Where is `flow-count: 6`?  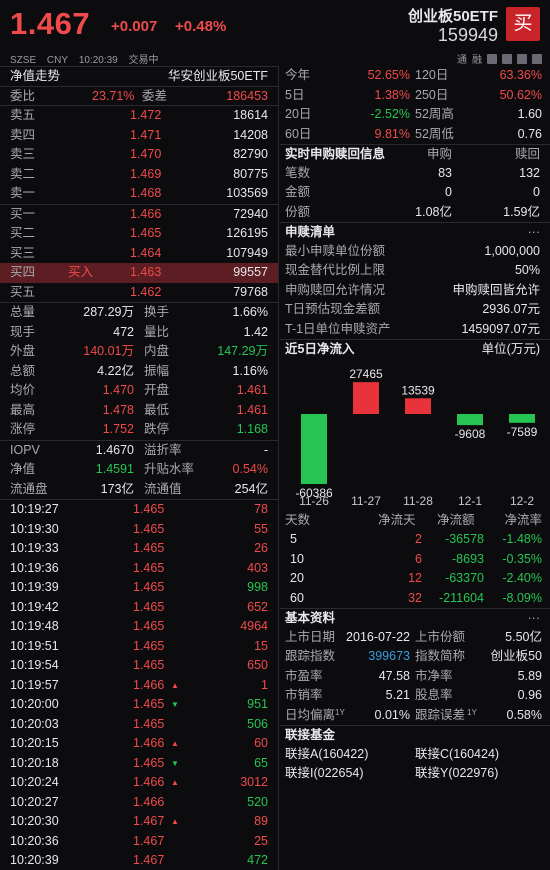 flow-count: 6 is located at coordinates (418, 558).